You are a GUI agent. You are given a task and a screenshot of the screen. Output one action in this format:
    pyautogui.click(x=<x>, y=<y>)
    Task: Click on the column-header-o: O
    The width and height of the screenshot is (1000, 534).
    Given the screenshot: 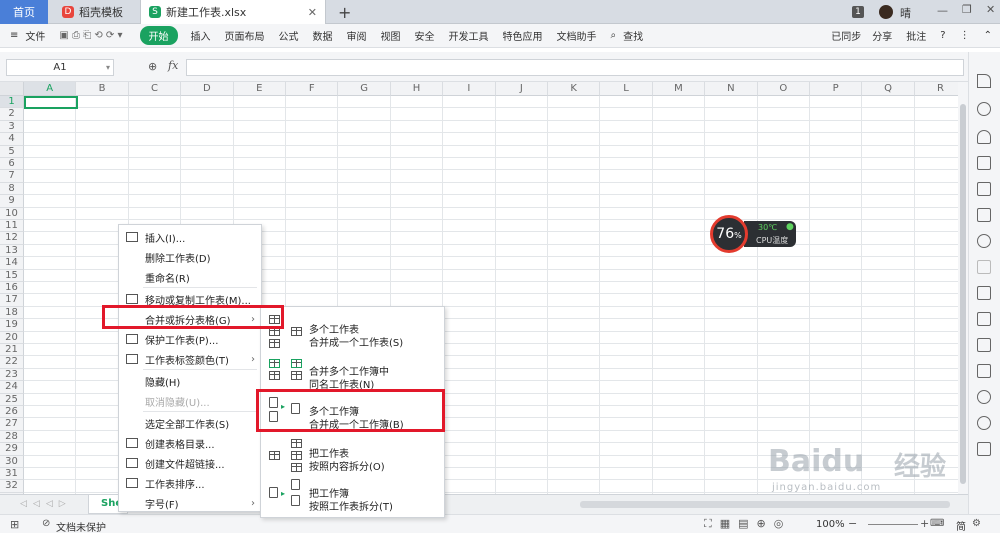 What is the action you would take?
    pyautogui.click(x=783, y=89)
    